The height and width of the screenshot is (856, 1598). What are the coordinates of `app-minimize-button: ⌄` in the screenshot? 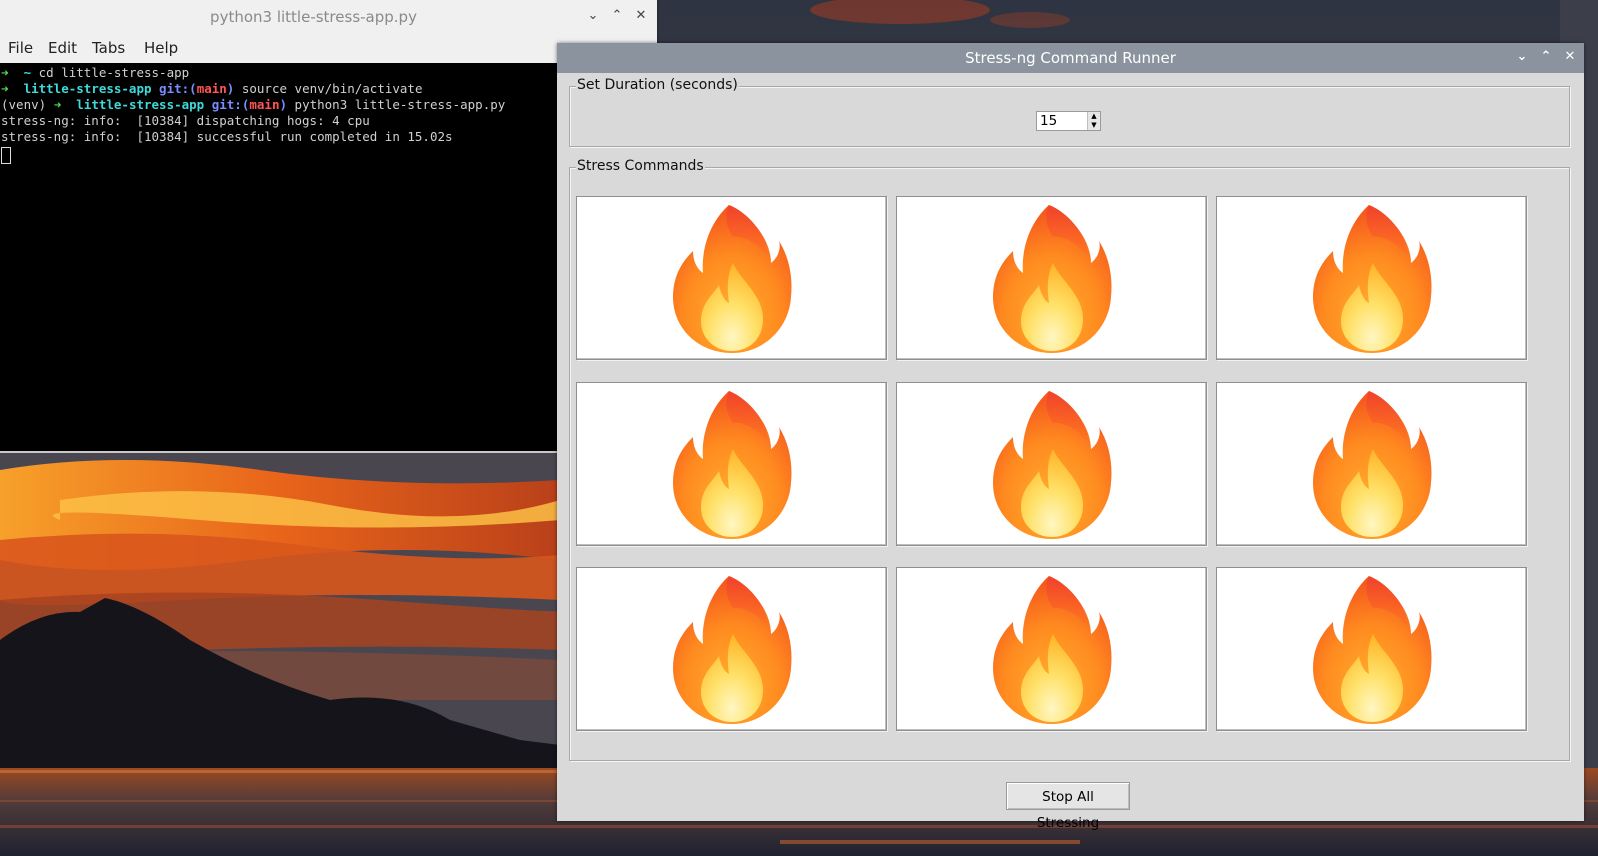 It's located at (1522, 57).